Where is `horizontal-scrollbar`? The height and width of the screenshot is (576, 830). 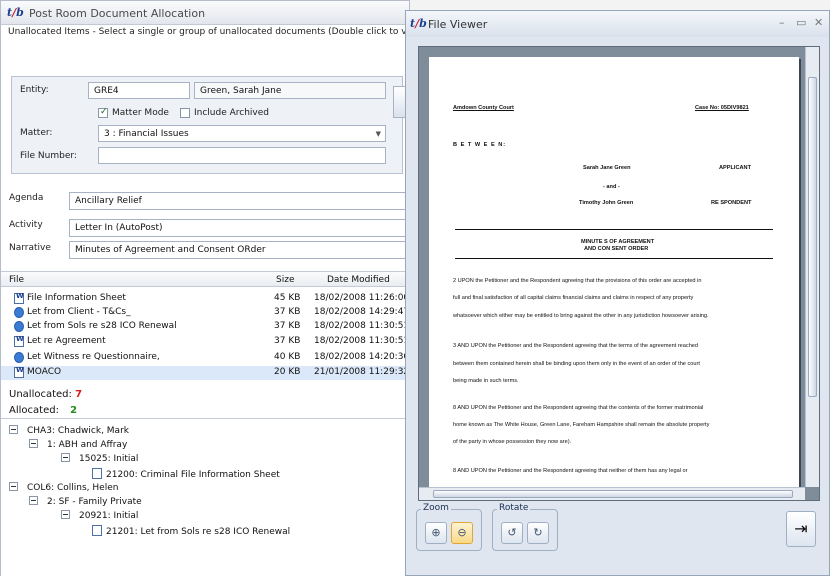 horizontal-scrollbar is located at coordinates (612, 493).